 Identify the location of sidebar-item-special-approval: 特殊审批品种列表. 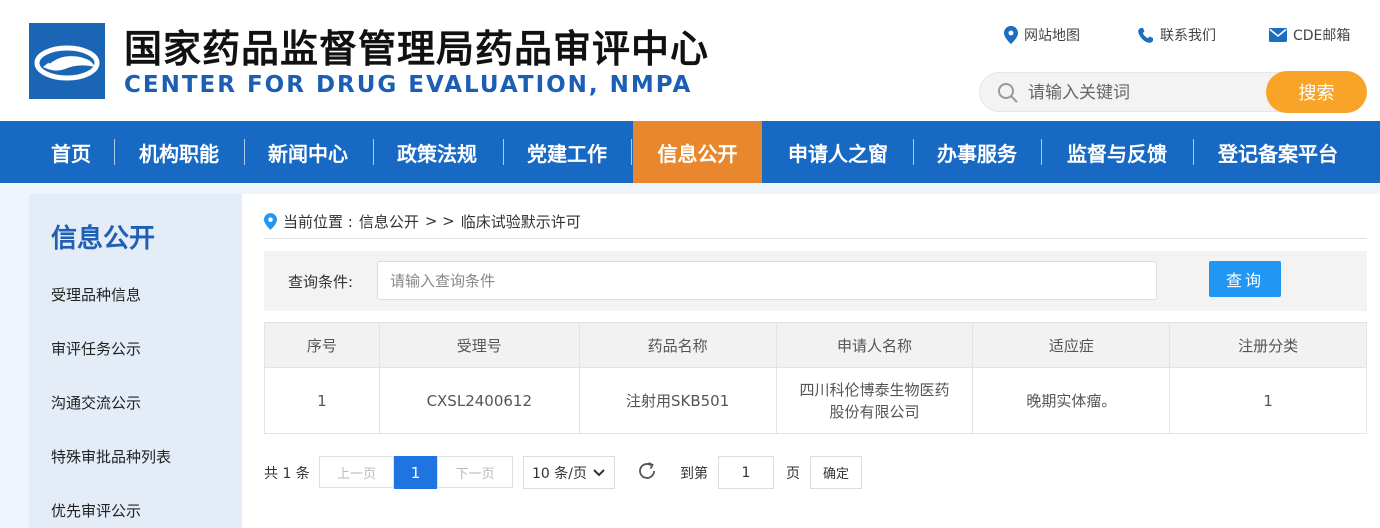
(111, 456).